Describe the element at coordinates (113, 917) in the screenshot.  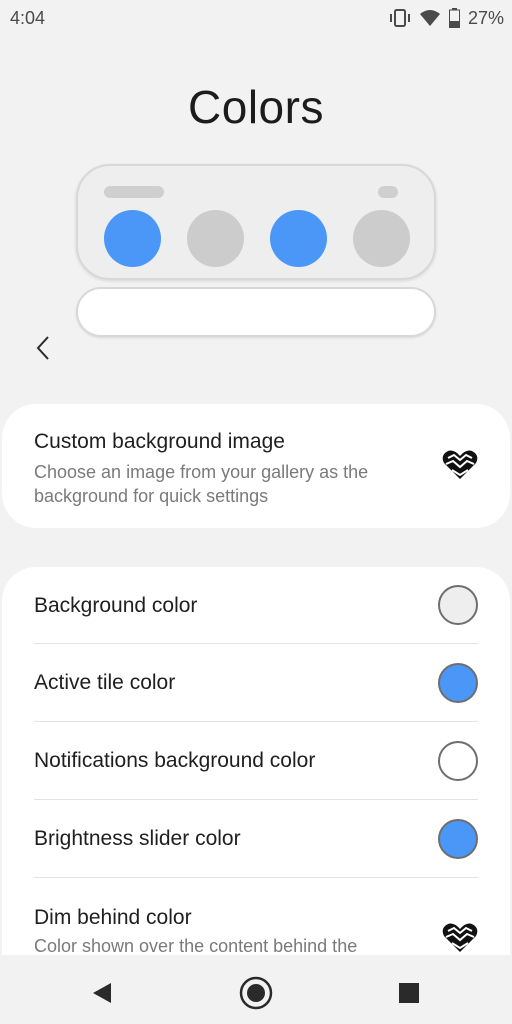
I see `dim-behind-title: Dim behind color` at that location.